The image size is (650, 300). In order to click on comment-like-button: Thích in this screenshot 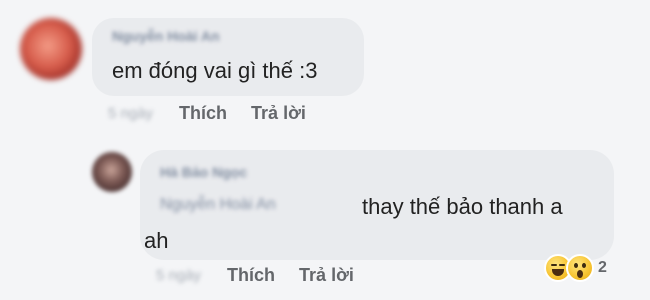, I will do `click(203, 113)`.